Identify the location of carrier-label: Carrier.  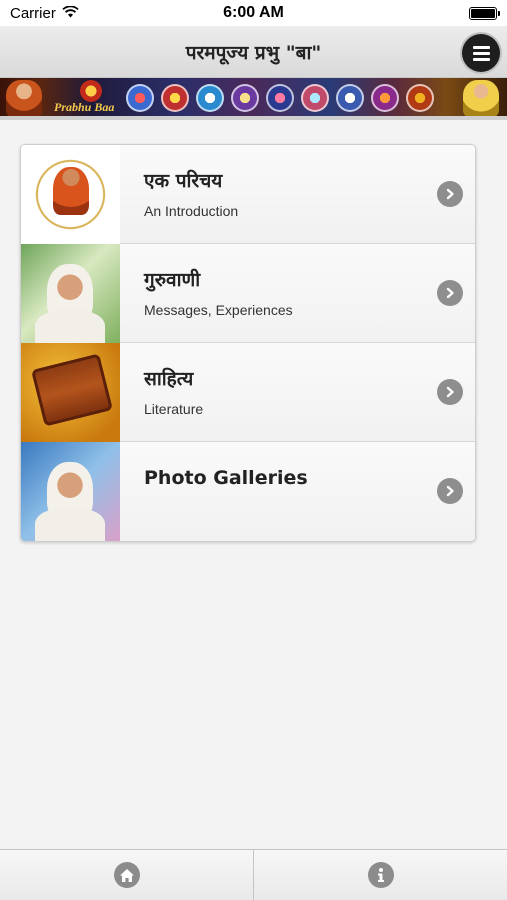
(33, 13).